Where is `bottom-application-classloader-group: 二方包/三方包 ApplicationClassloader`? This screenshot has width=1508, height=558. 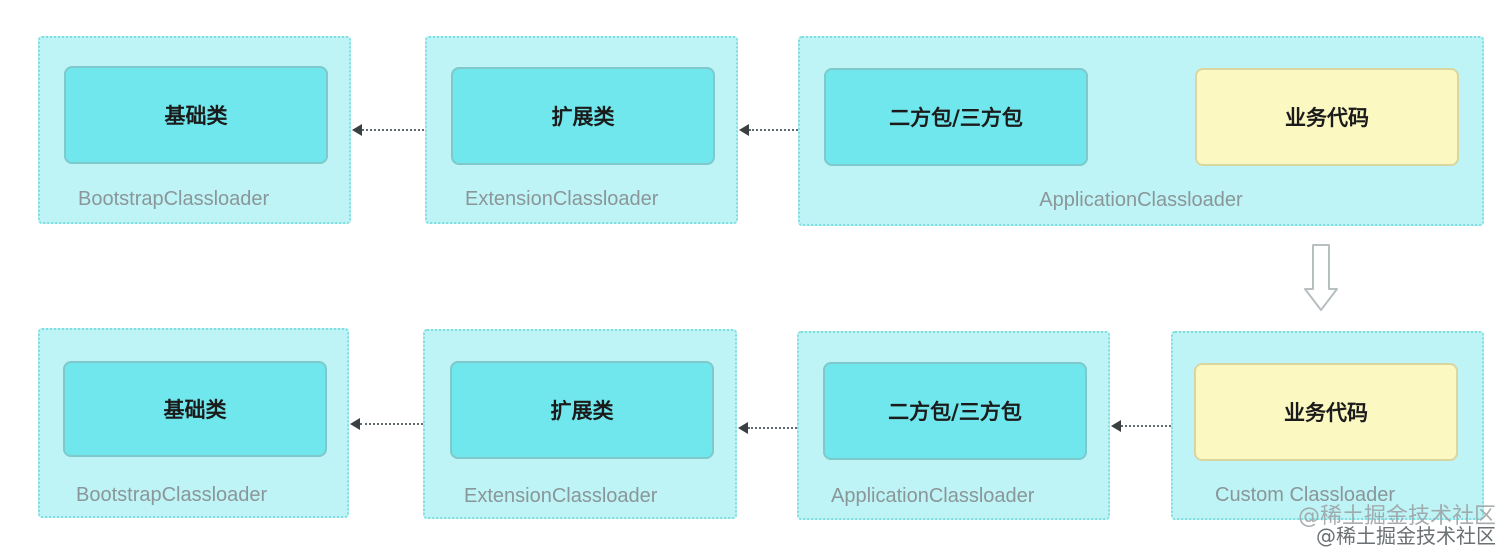 bottom-application-classloader-group: 二方包/三方包 ApplicationClassloader is located at coordinates (953, 425).